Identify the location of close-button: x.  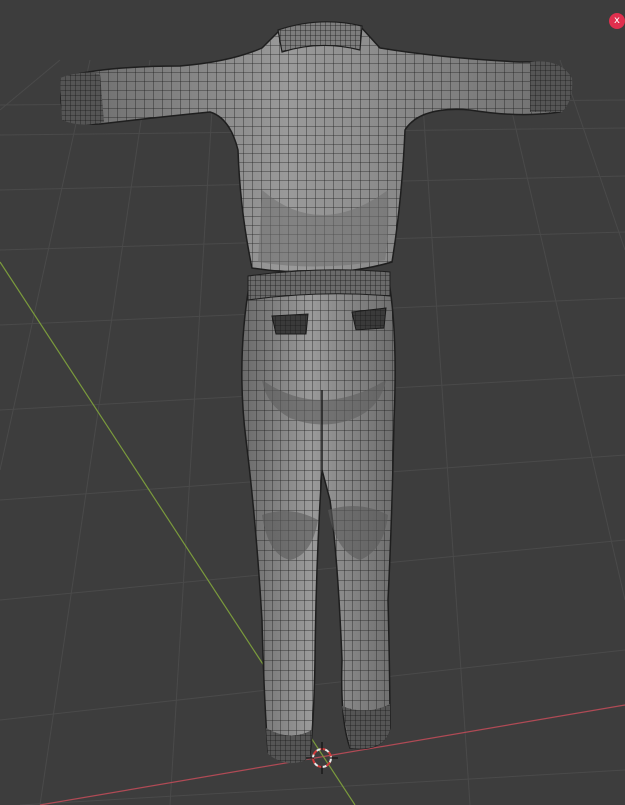
(617, 21).